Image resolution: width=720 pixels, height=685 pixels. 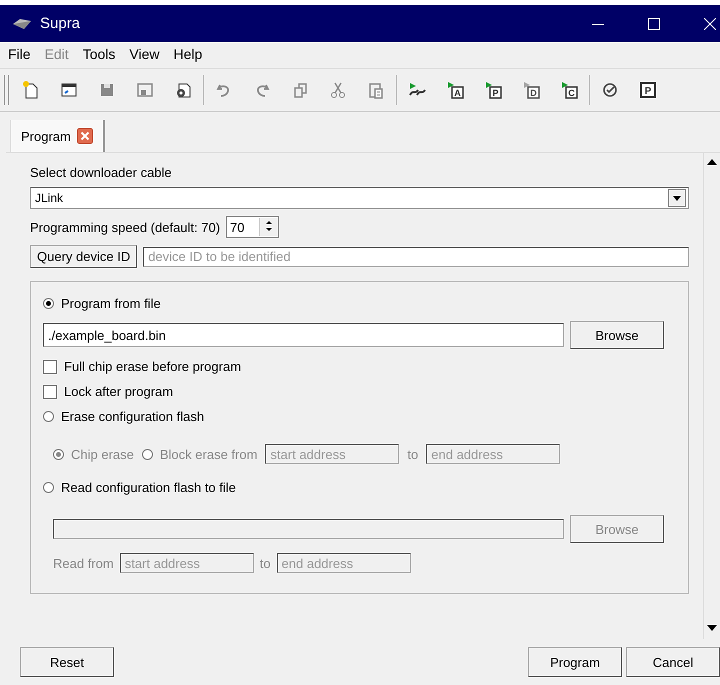 I want to click on radio-option: Program from file, so click(x=102, y=303).